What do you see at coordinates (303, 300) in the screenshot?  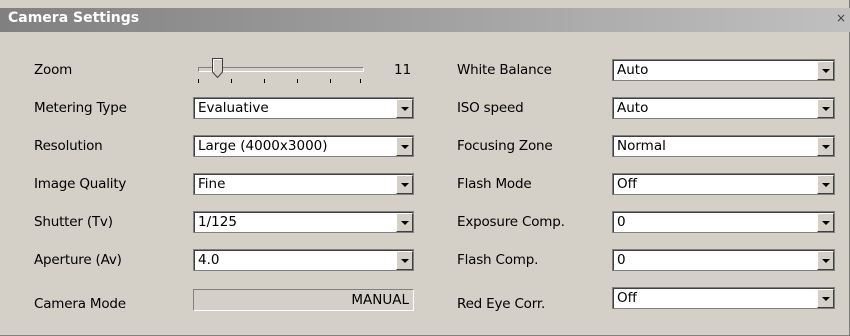 I see `camera-mode-display: MANUAL` at bounding box center [303, 300].